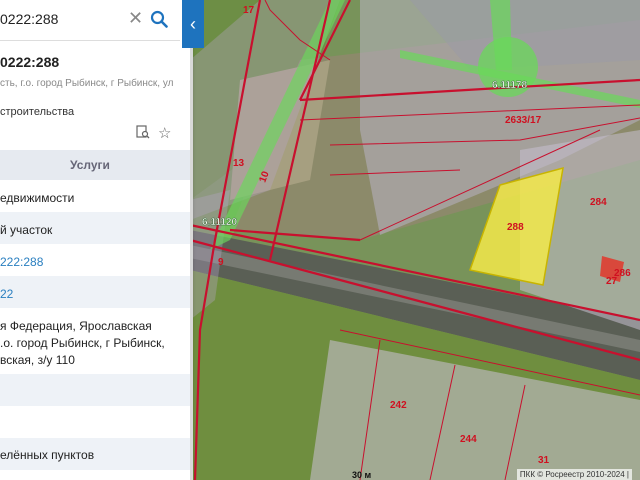 The image size is (640, 480). Describe the element at coordinates (249, 10) in the screenshot. I see `parcel-label-17: 17` at that location.